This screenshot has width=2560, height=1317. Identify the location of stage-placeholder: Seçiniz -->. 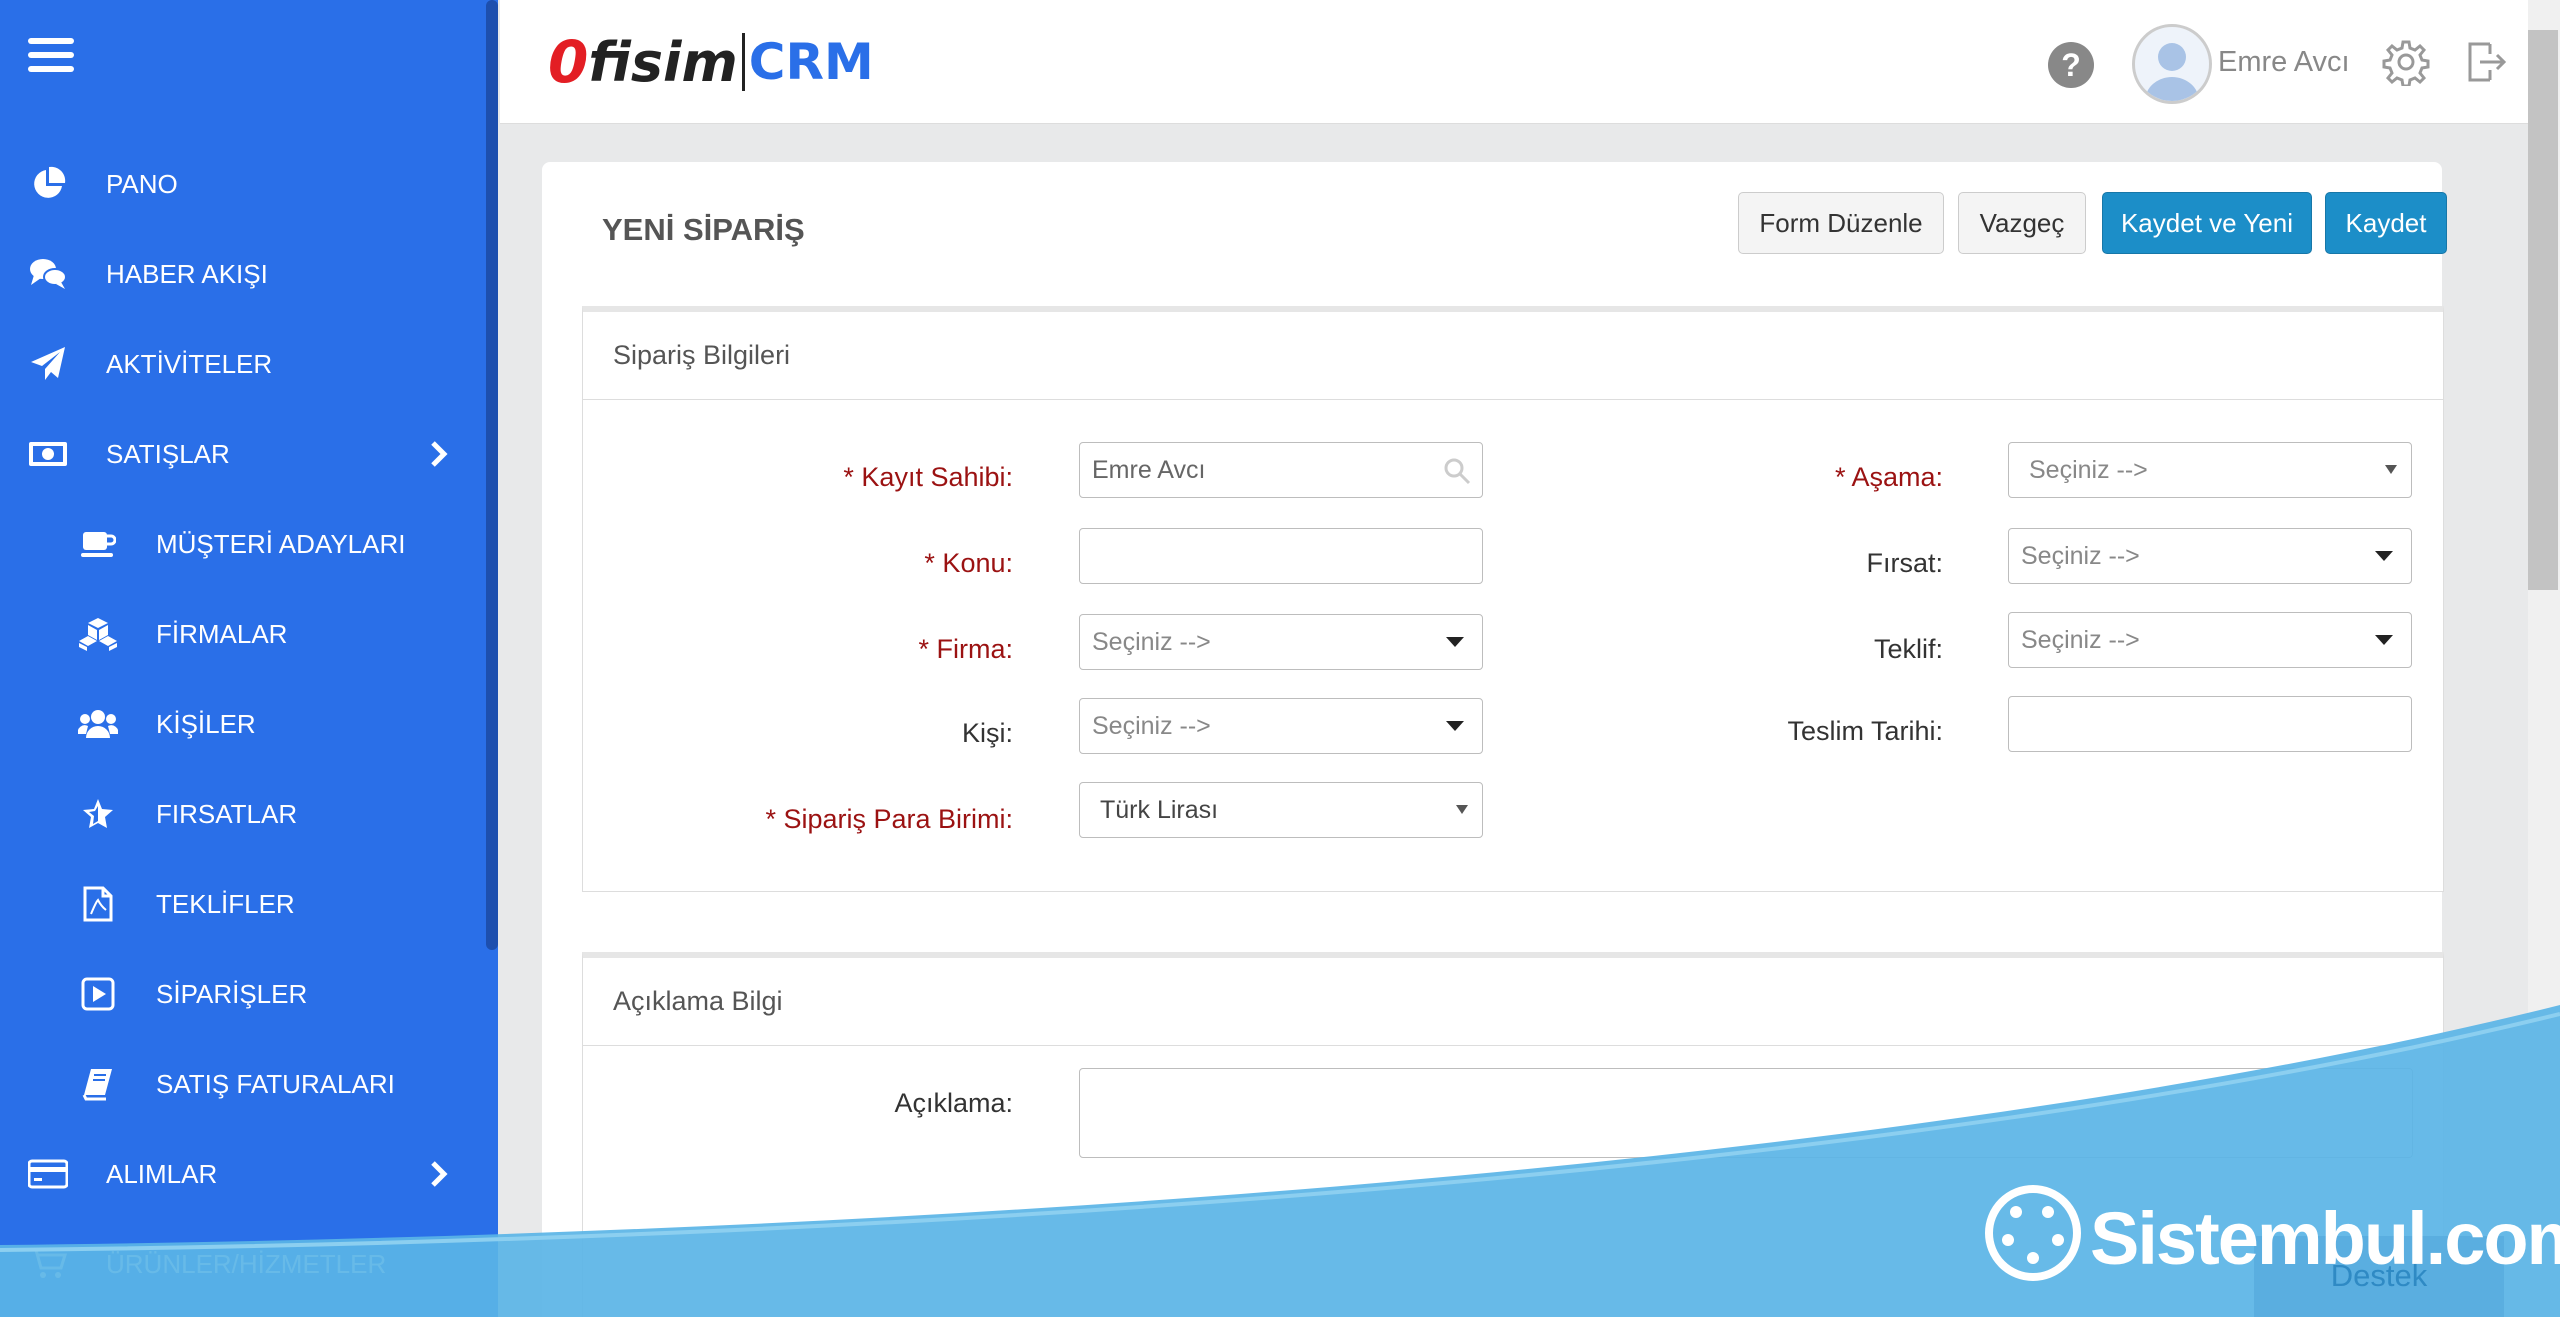
(2088, 469).